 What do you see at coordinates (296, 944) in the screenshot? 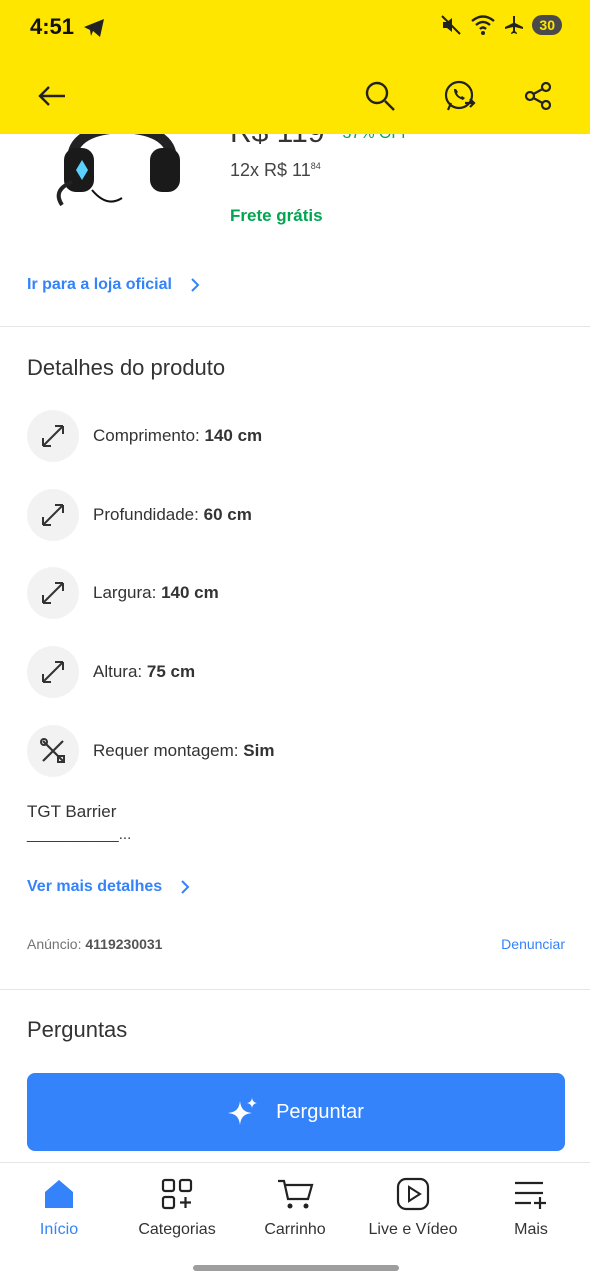
I see `ad-info: Anúncio: 4119230031 Denunciar` at bounding box center [296, 944].